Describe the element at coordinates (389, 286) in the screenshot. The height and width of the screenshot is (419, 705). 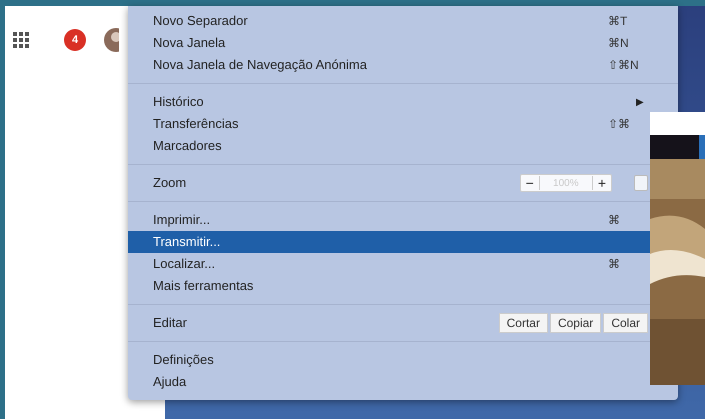
I see `menu-item: Mais ferramentas` at that location.